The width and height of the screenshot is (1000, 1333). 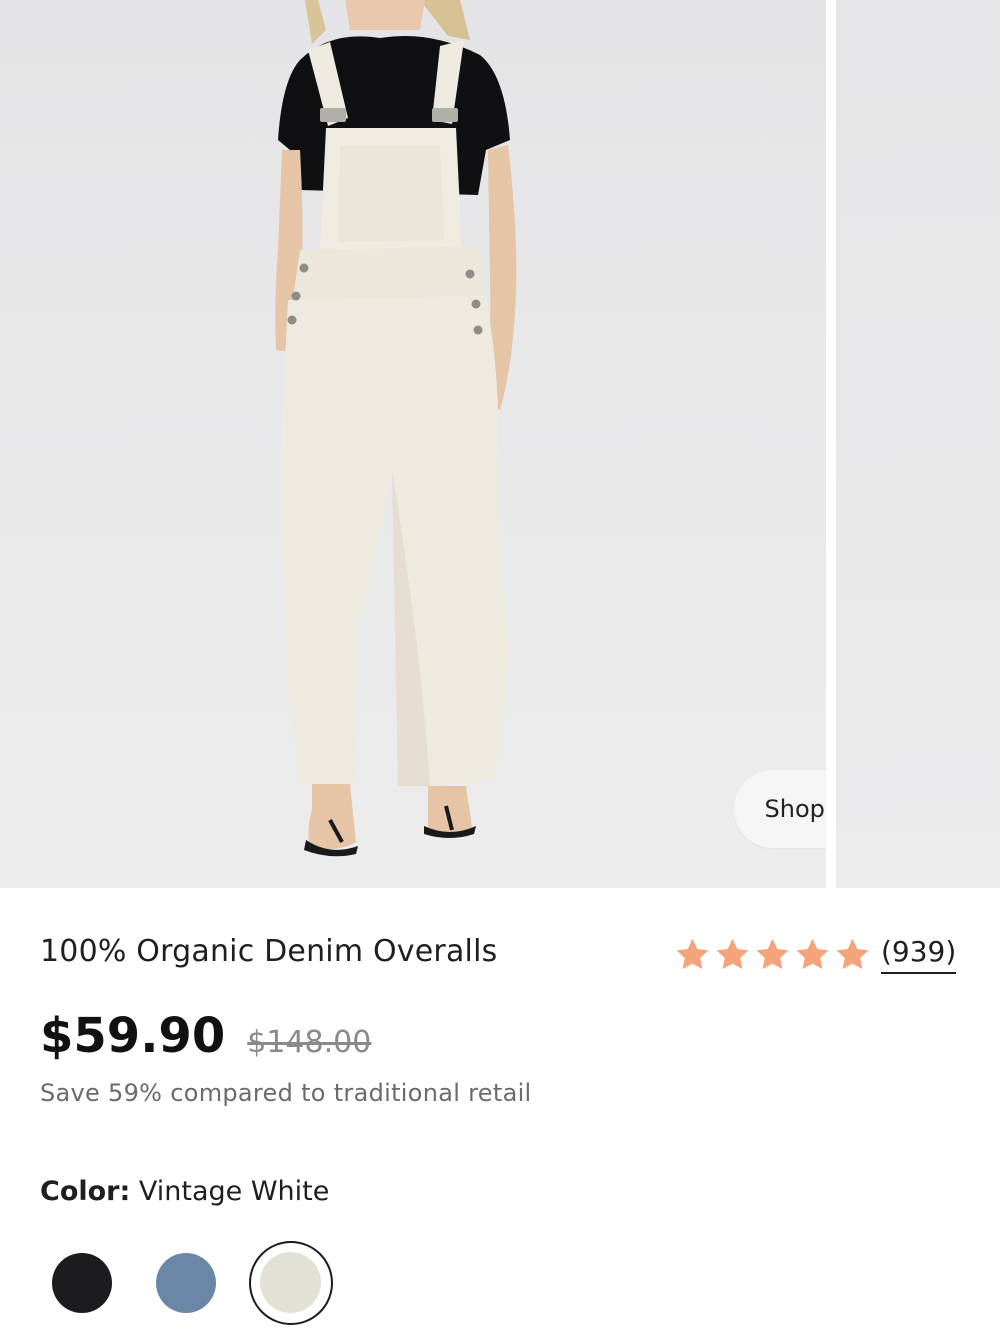 I want to click on product-rating: (939), so click(x=815, y=954).